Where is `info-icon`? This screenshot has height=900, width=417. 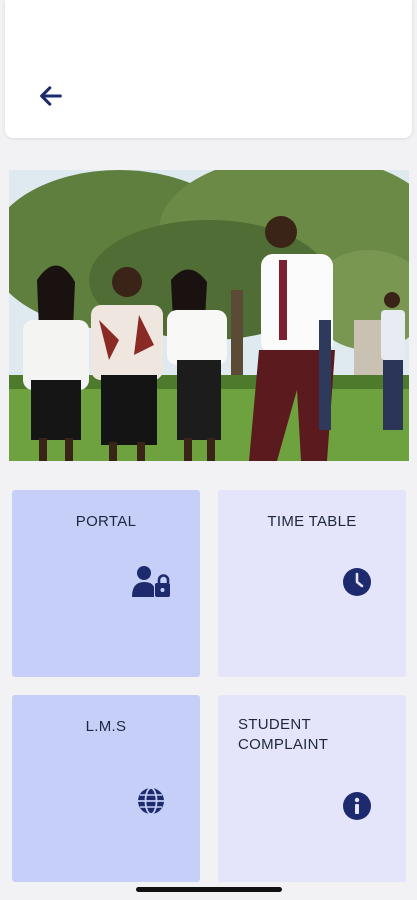 info-icon is located at coordinates (357, 806).